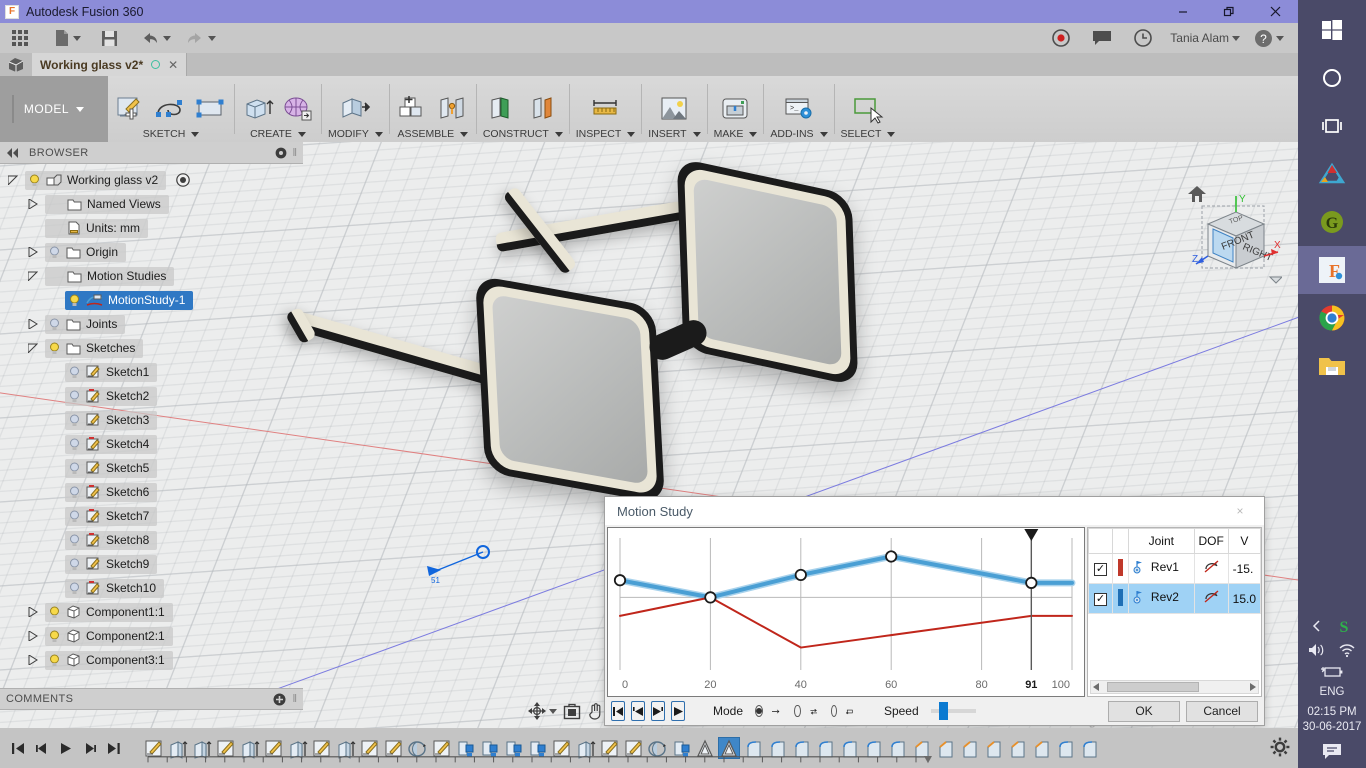  What do you see at coordinates (943, 711) in the screenshot?
I see `speed-slider-thumb` at bounding box center [943, 711].